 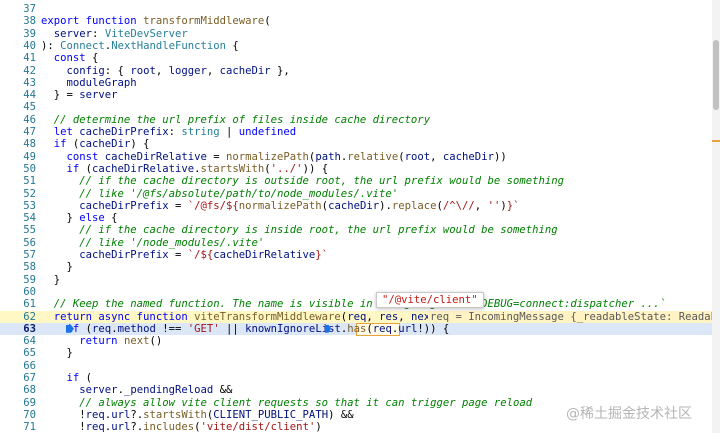 What do you see at coordinates (18, 403) in the screenshot?
I see `line-number: 69` at bounding box center [18, 403].